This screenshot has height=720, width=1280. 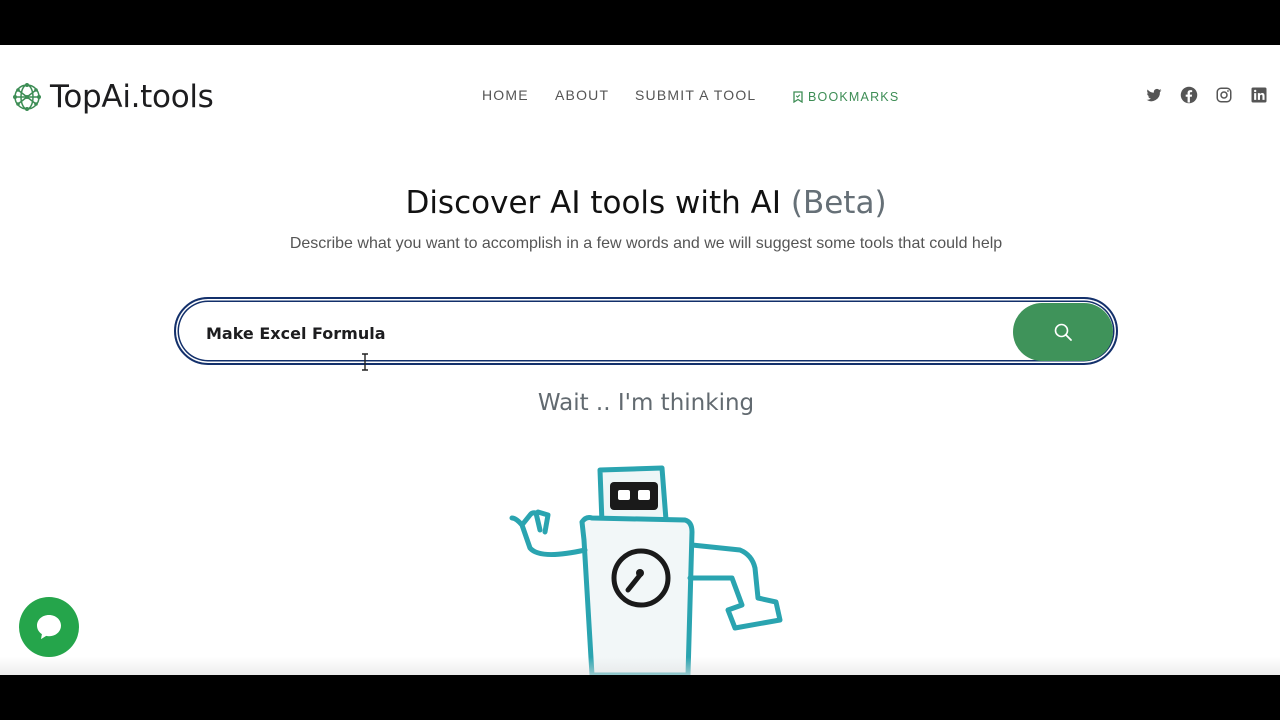 I want to click on chat-widget-button, so click(x=49, y=627).